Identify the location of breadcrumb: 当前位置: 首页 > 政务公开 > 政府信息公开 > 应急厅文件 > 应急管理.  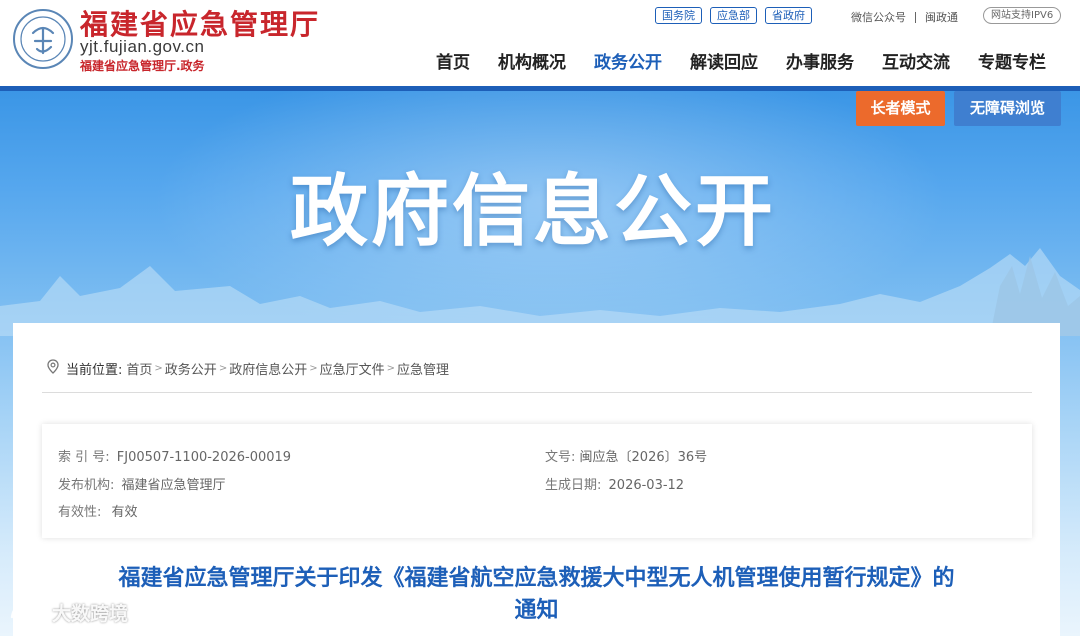
(247, 368).